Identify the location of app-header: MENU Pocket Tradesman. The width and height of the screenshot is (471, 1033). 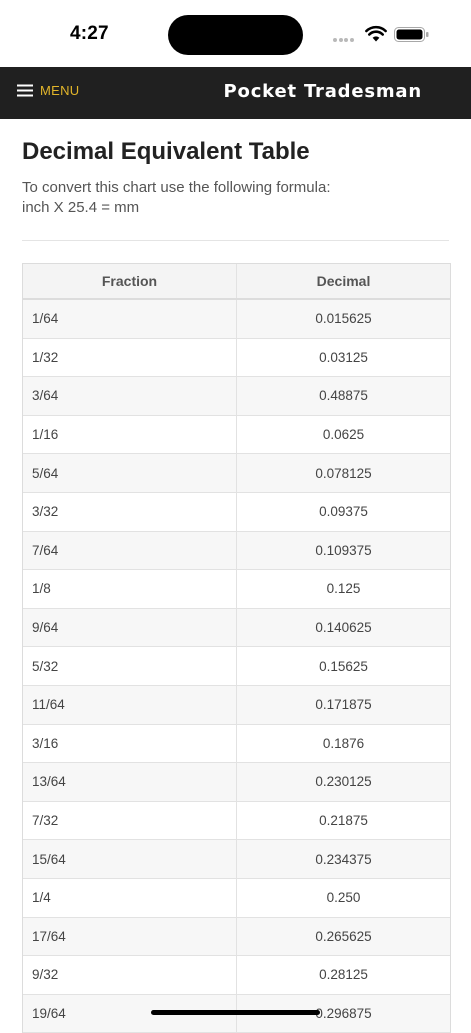
(235, 93).